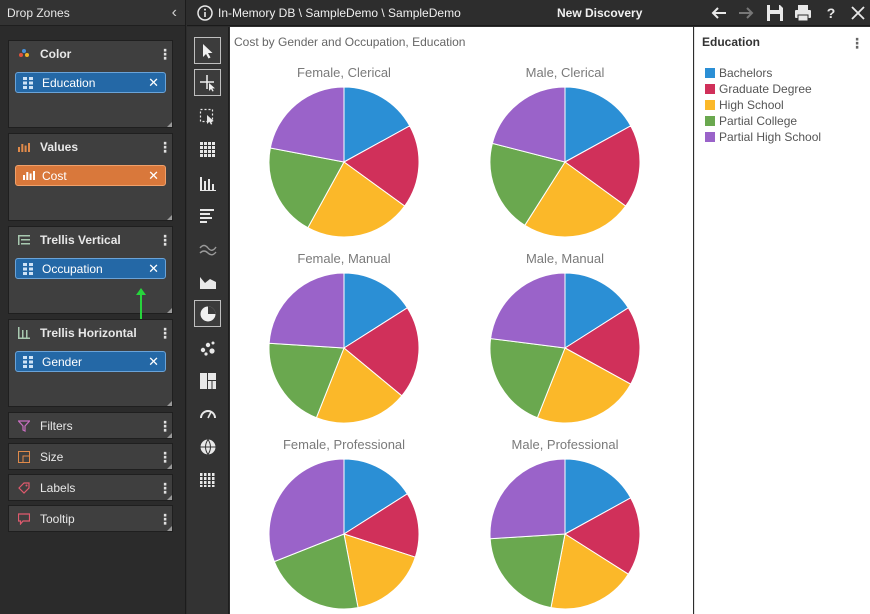 This screenshot has width=870, height=614. Describe the element at coordinates (38, 12) in the screenshot. I see `drop-zones-title: Drop Zones` at that location.